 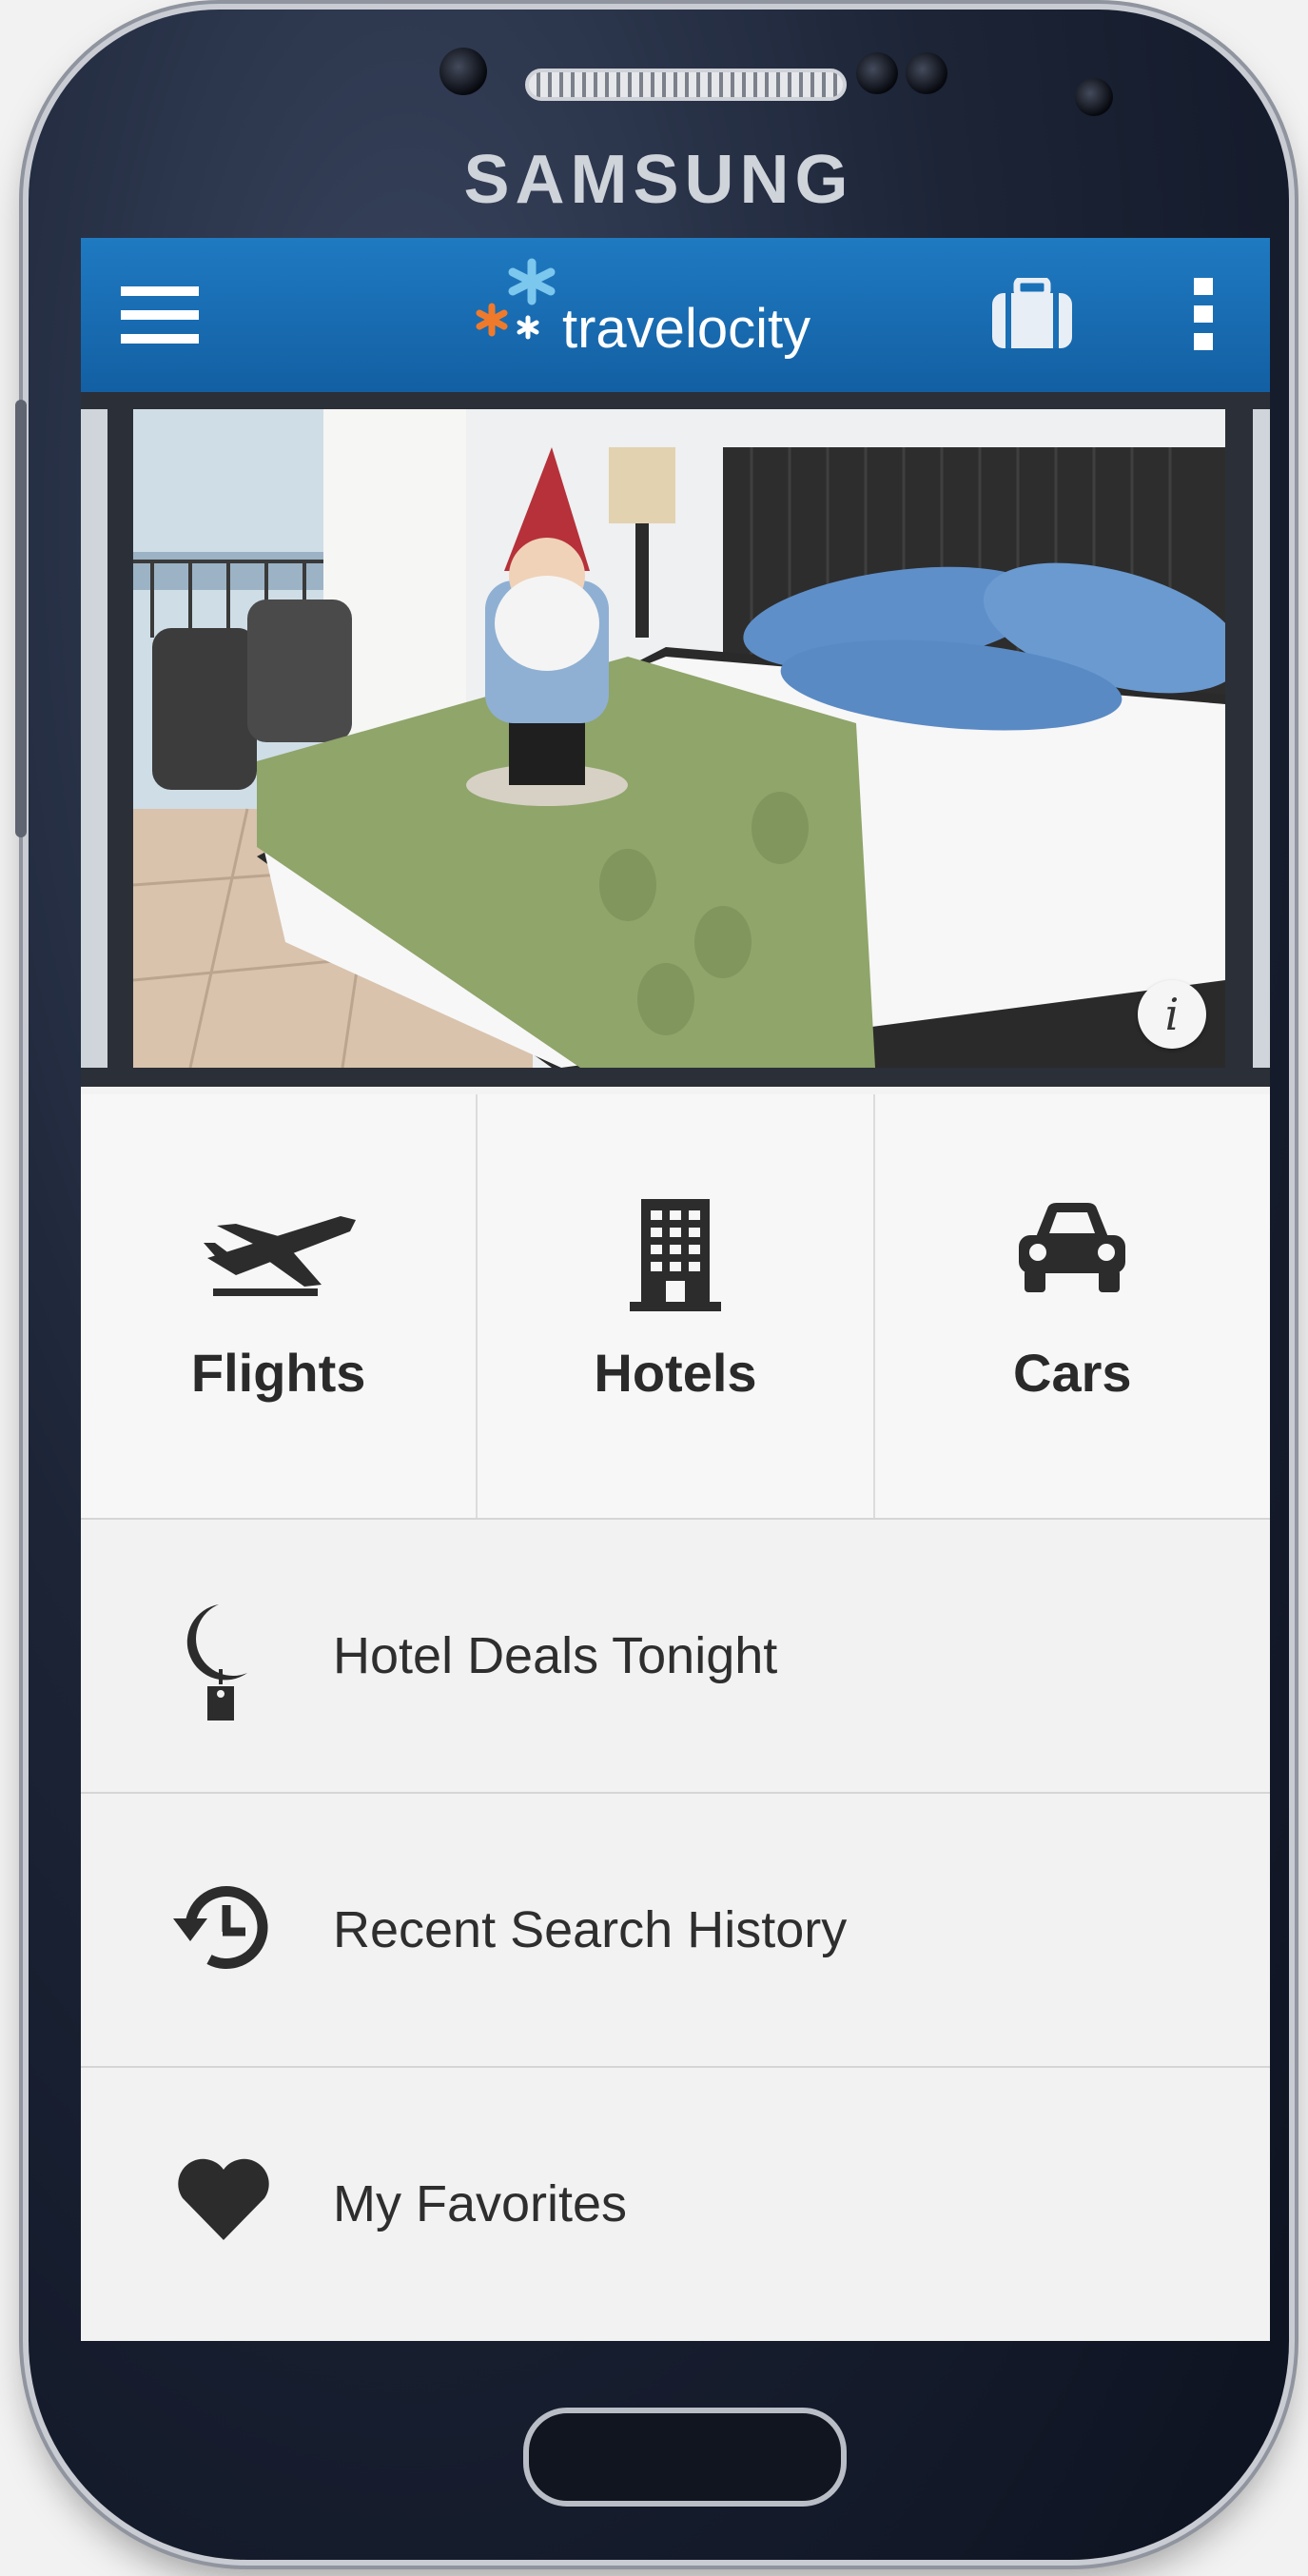 I want to click on history-clock-icon, so click(x=223, y=1932).